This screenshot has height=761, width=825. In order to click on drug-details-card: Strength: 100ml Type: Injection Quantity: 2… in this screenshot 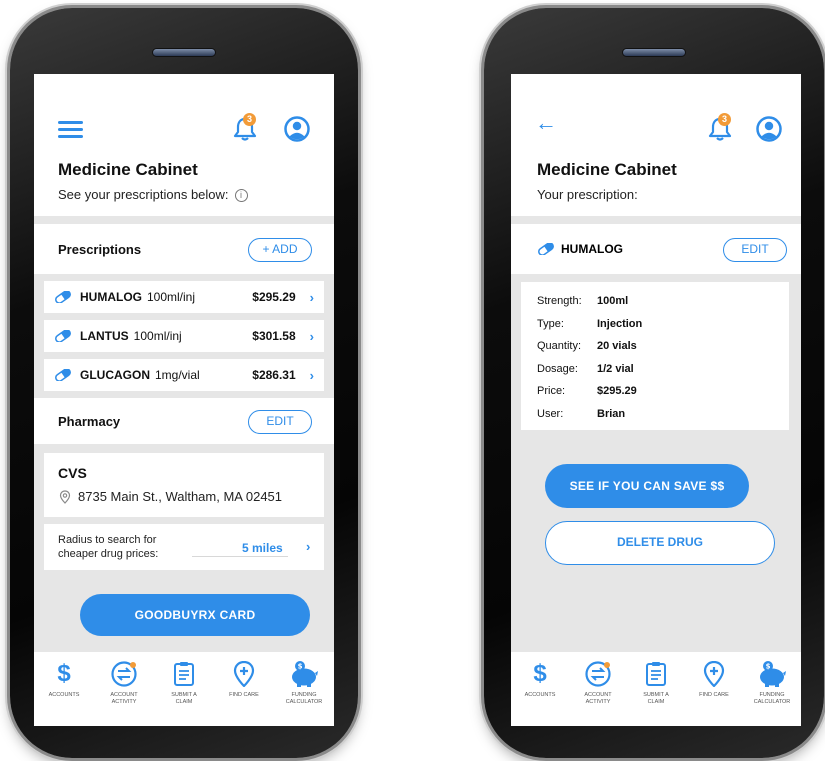, I will do `click(655, 356)`.